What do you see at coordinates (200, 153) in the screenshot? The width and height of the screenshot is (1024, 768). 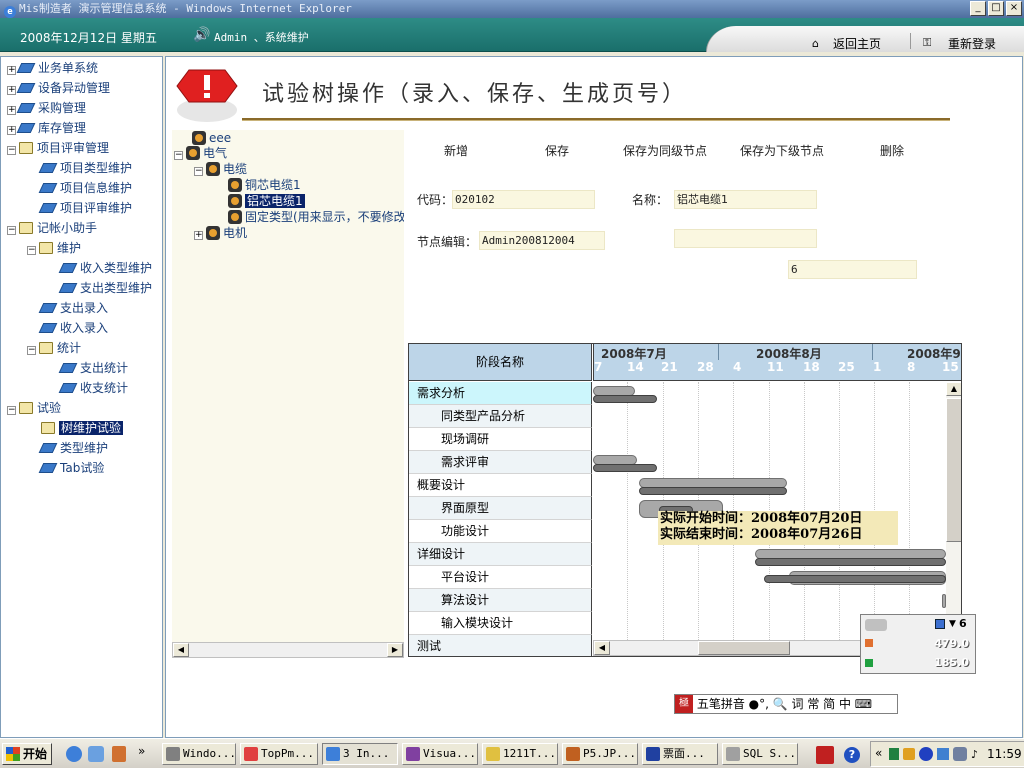 I see `tree-node-electric: − 电气` at bounding box center [200, 153].